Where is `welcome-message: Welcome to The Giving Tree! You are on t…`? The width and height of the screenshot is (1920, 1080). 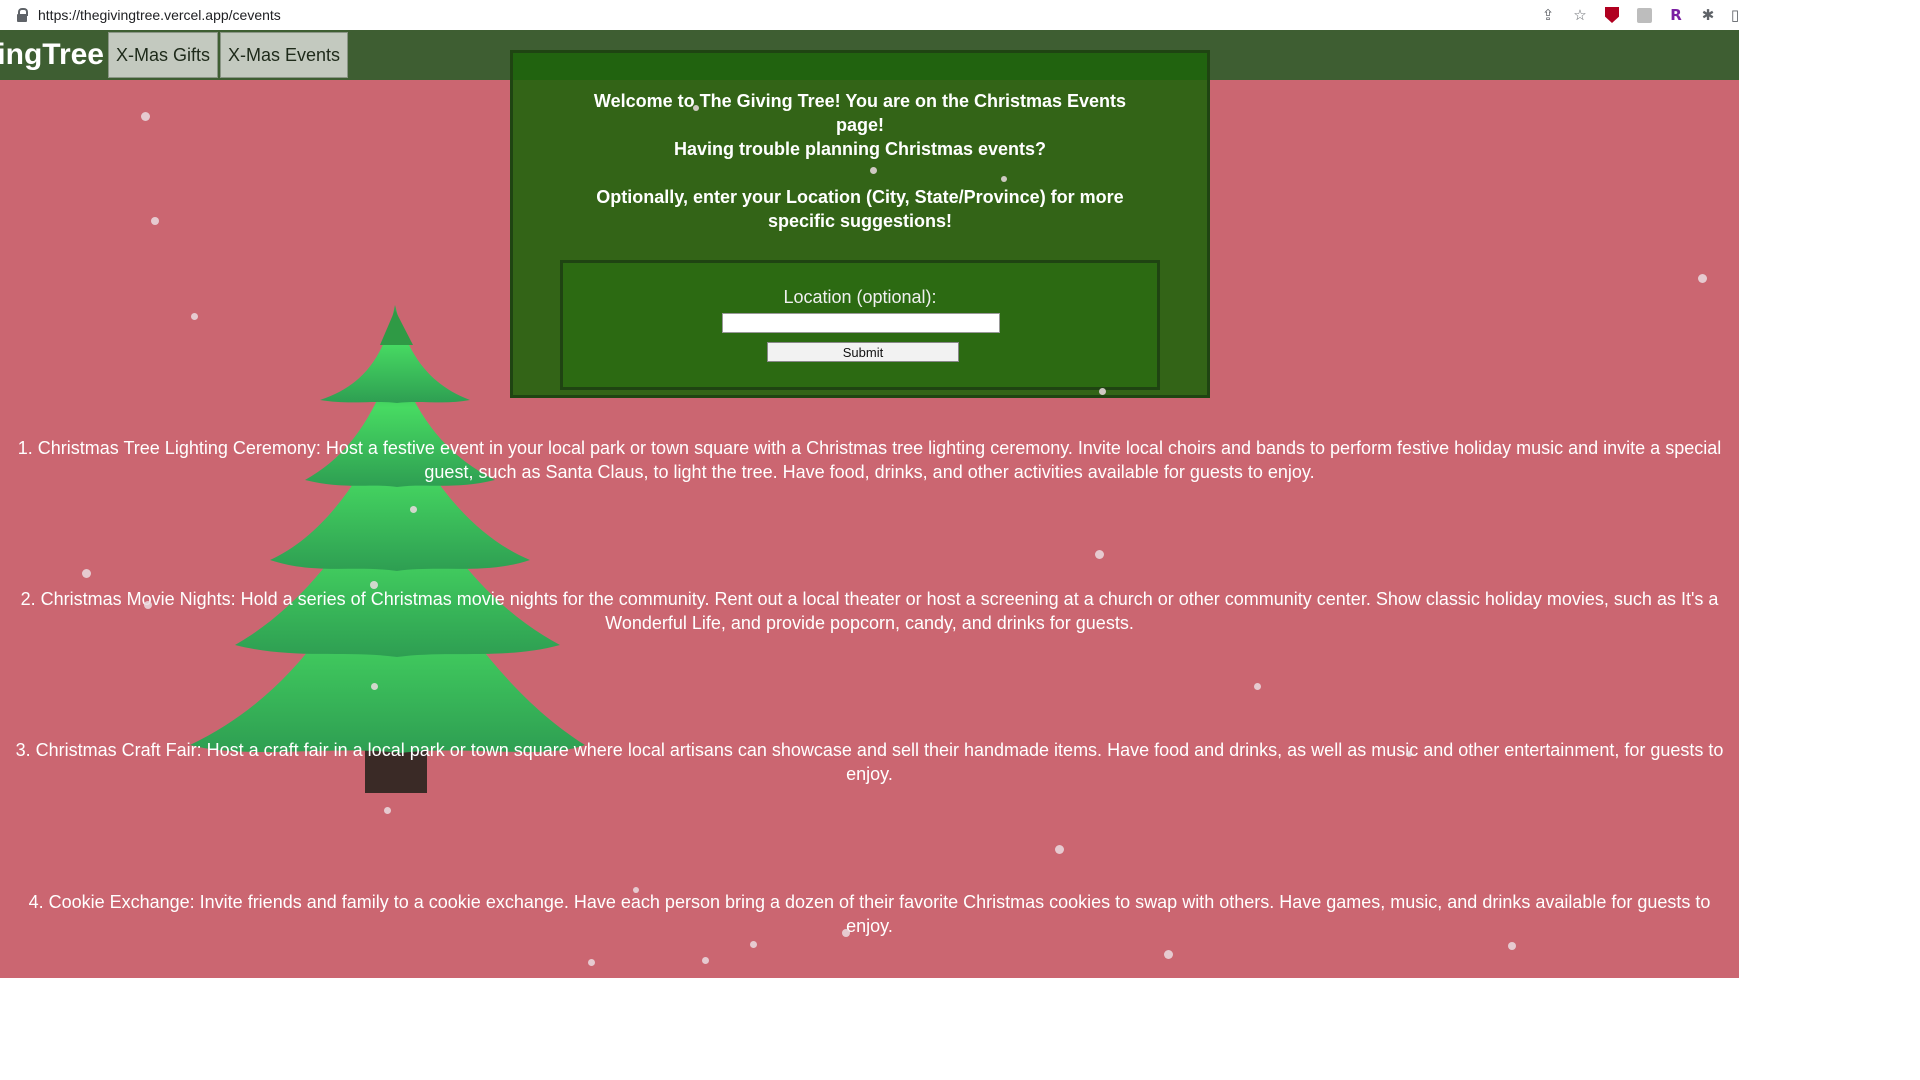 welcome-message: Welcome to The Giving Tree! You are on t… is located at coordinates (860, 113).